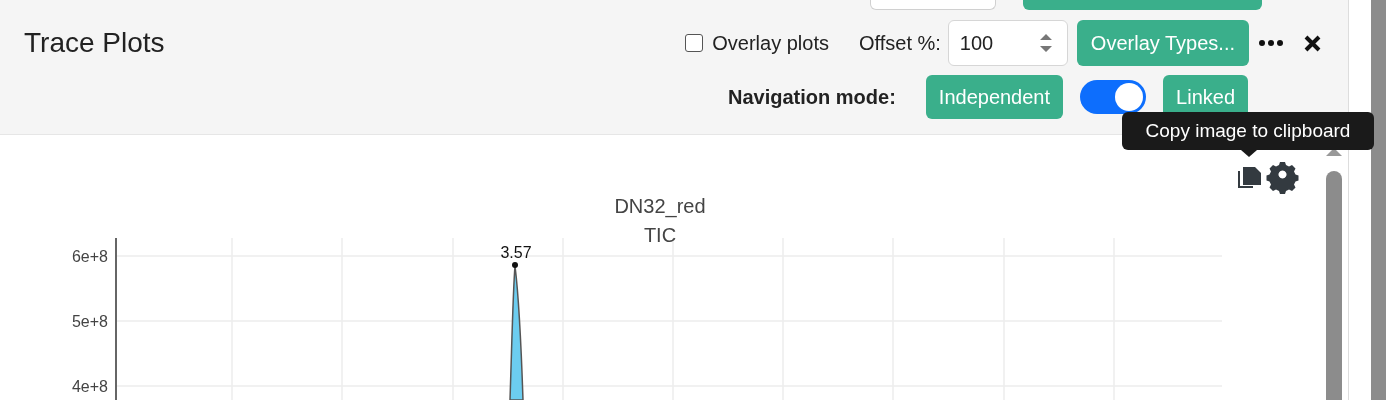  What do you see at coordinates (89, 386) in the screenshot?
I see `y-tick-label: 4e+8` at bounding box center [89, 386].